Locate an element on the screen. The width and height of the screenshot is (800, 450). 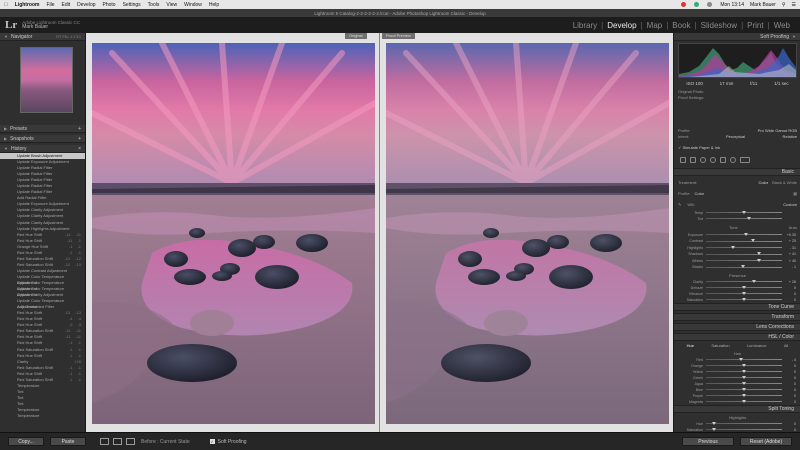
slider-green: Green 0 is located at coordinates (738, 377).